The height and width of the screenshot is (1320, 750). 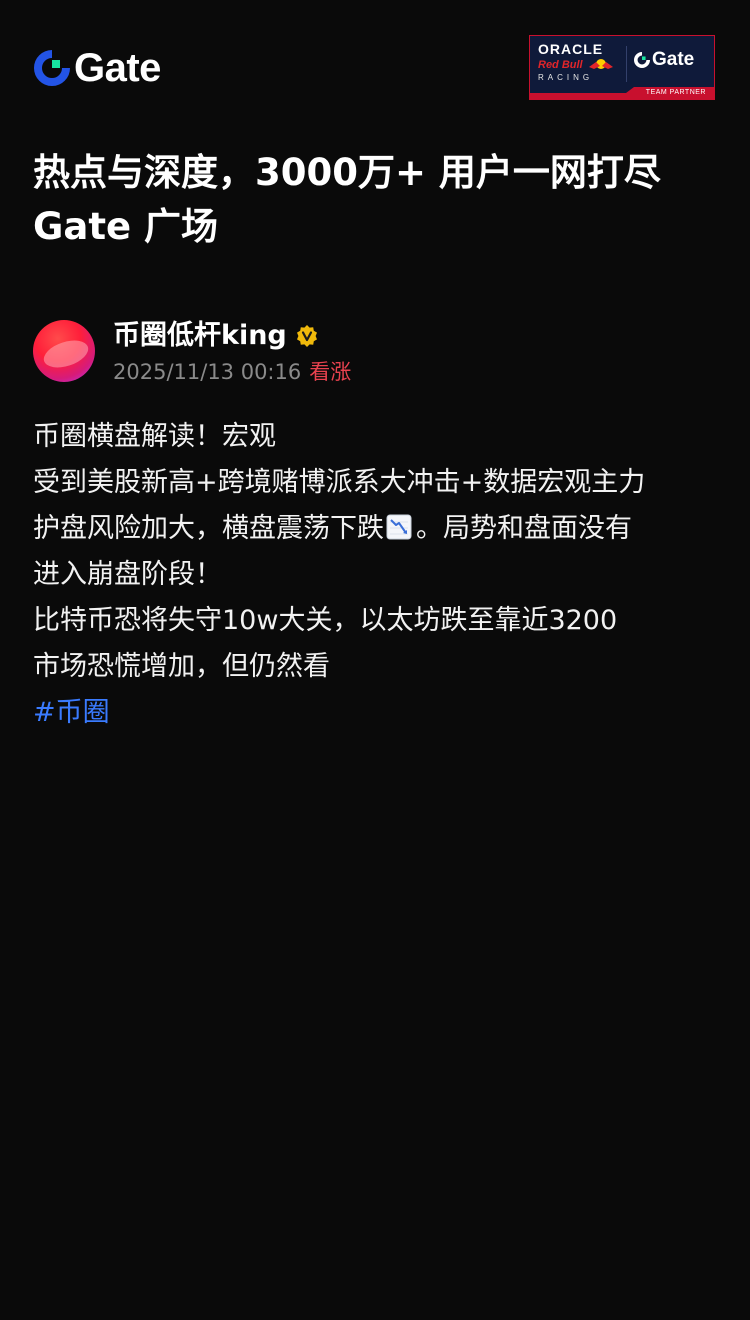 I want to click on brand-logo: Gate, so click(x=97, y=68).